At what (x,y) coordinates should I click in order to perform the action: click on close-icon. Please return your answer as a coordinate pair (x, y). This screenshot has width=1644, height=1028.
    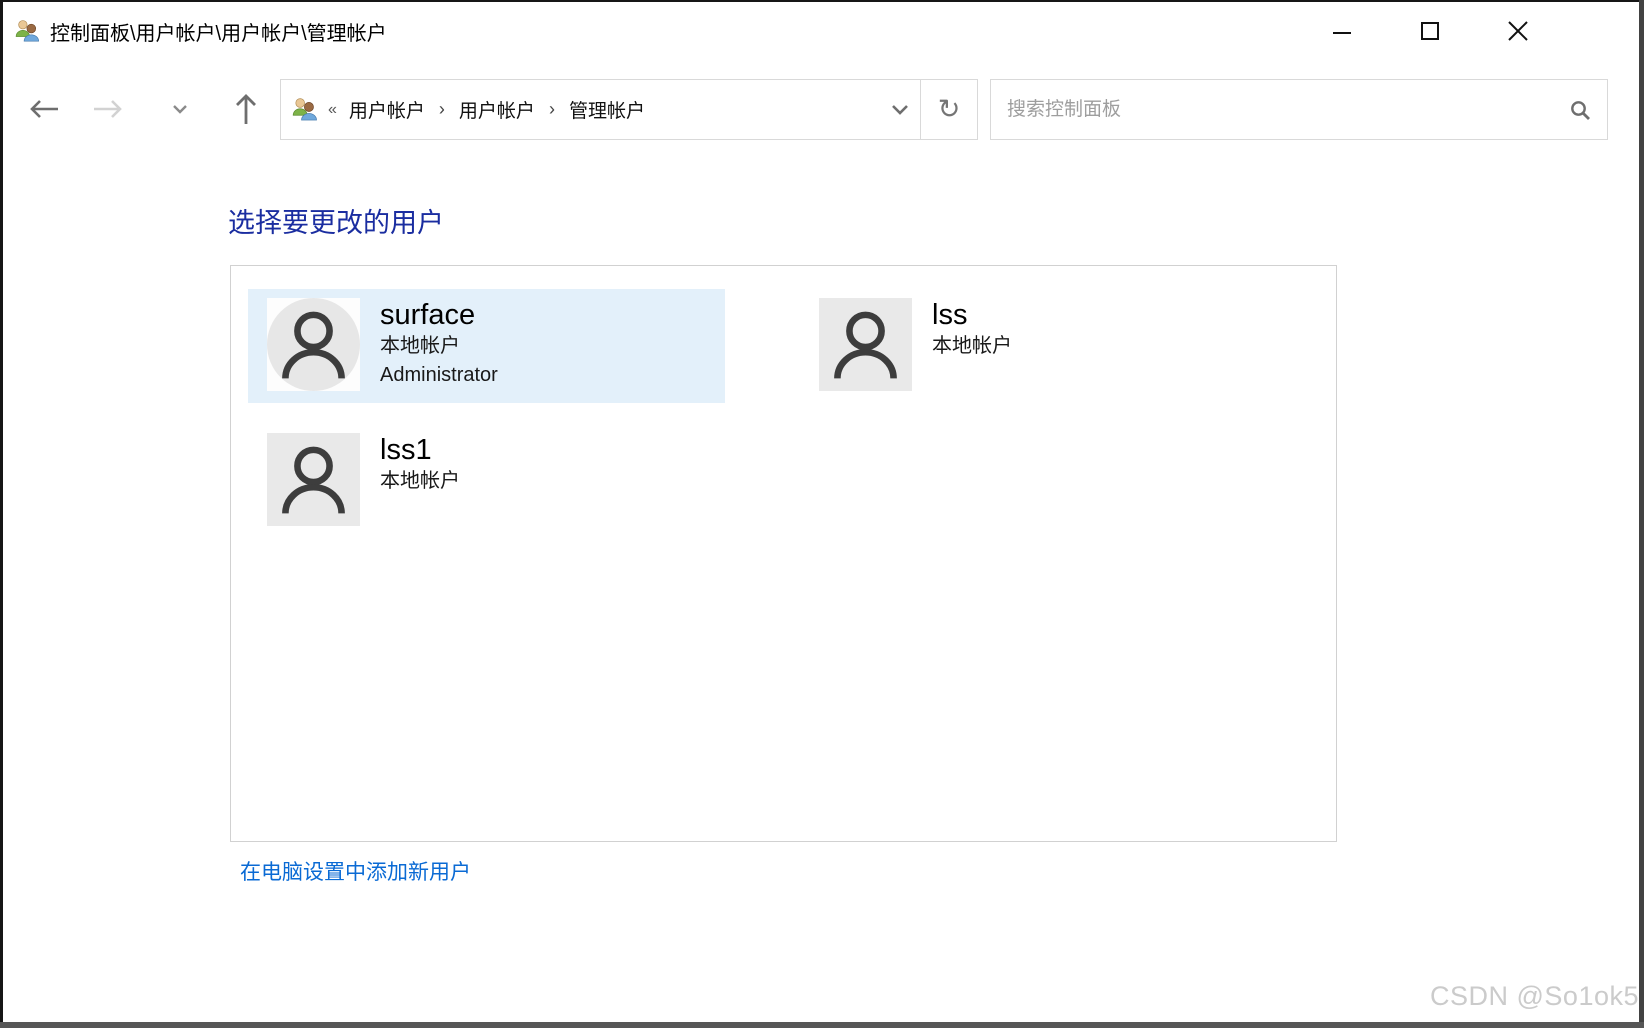
    Looking at the image, I should click on (1518, 31).